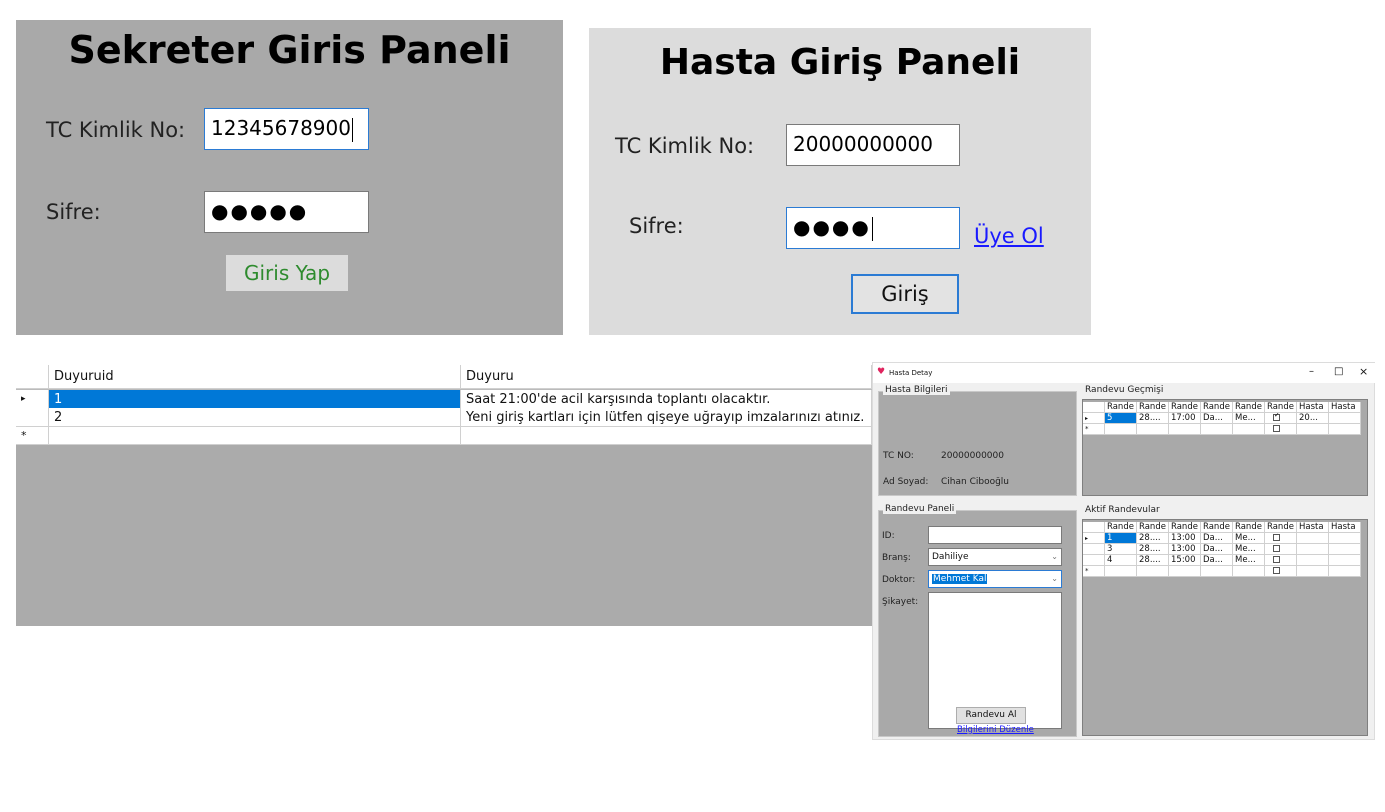 The image size is (1385, 812). I want to click on id-input, so click(995, 535).